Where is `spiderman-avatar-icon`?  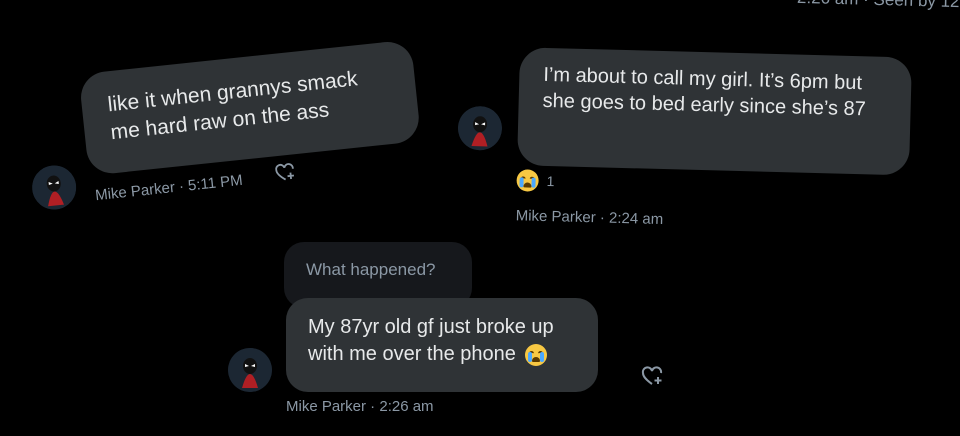 spiderman-avatar-icon is located at coordinates (250, 370).